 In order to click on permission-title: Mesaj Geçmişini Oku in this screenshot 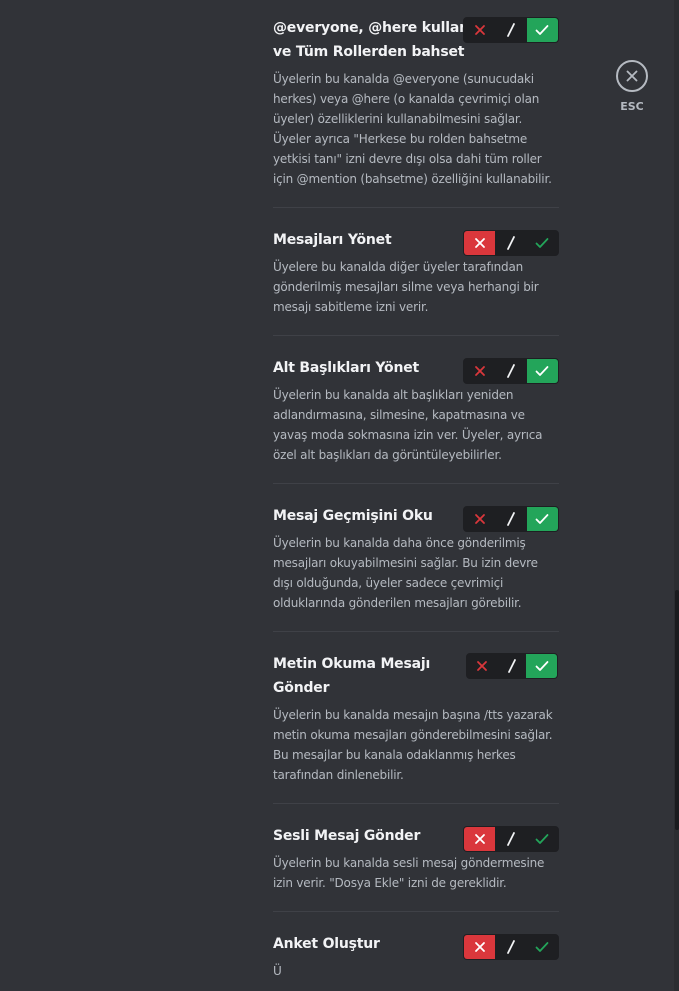, I will do `click(353, 516)`.